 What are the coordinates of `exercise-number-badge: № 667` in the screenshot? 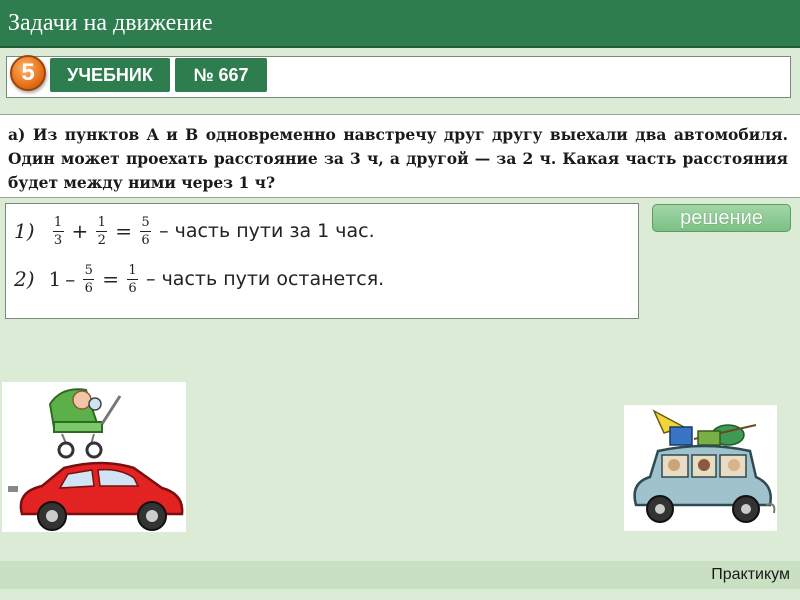 It's located at (221, 75).